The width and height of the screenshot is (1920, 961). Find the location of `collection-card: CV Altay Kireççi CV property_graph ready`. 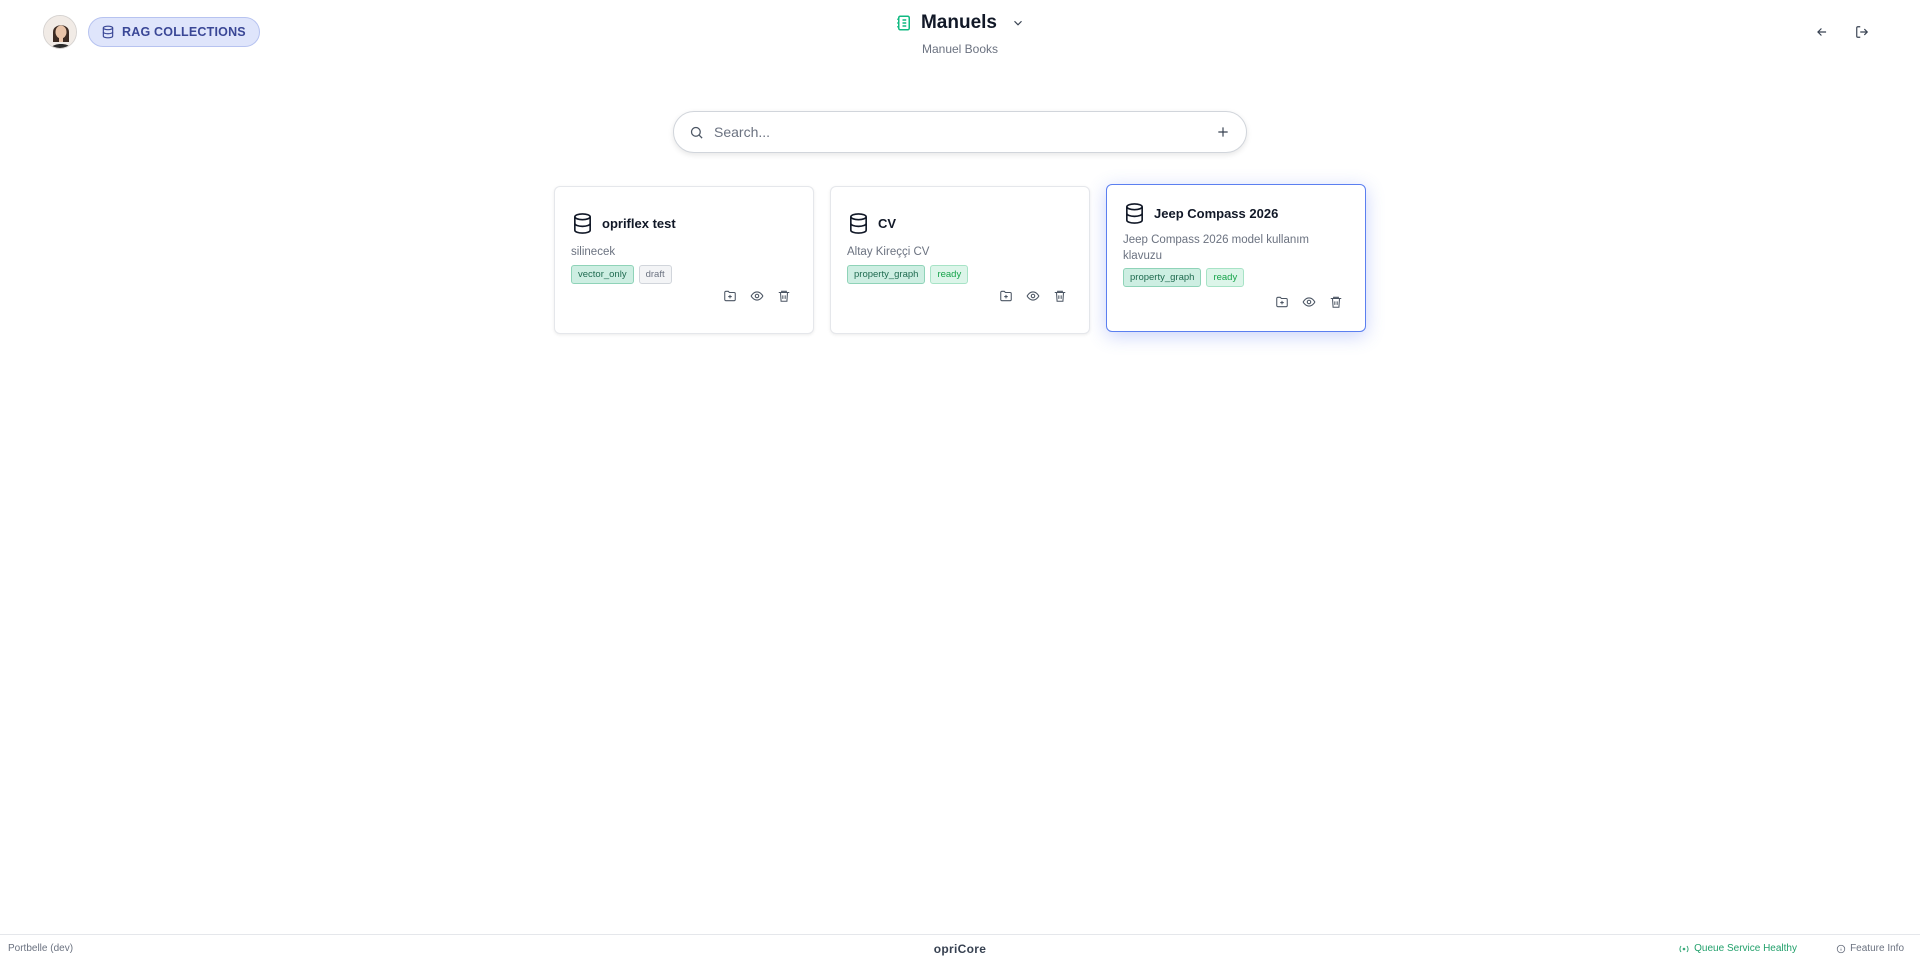

collection-card: CV Altay Kireççi CV property_graph ready is located at coordinates (960, 260).